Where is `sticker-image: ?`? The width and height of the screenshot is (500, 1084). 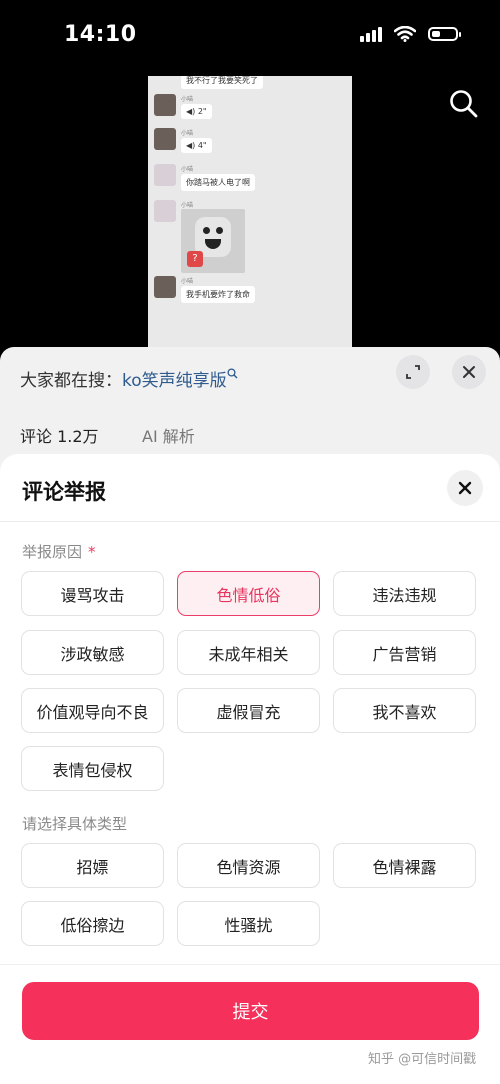
sticker-image: ? is located at coordinates (213, 241).